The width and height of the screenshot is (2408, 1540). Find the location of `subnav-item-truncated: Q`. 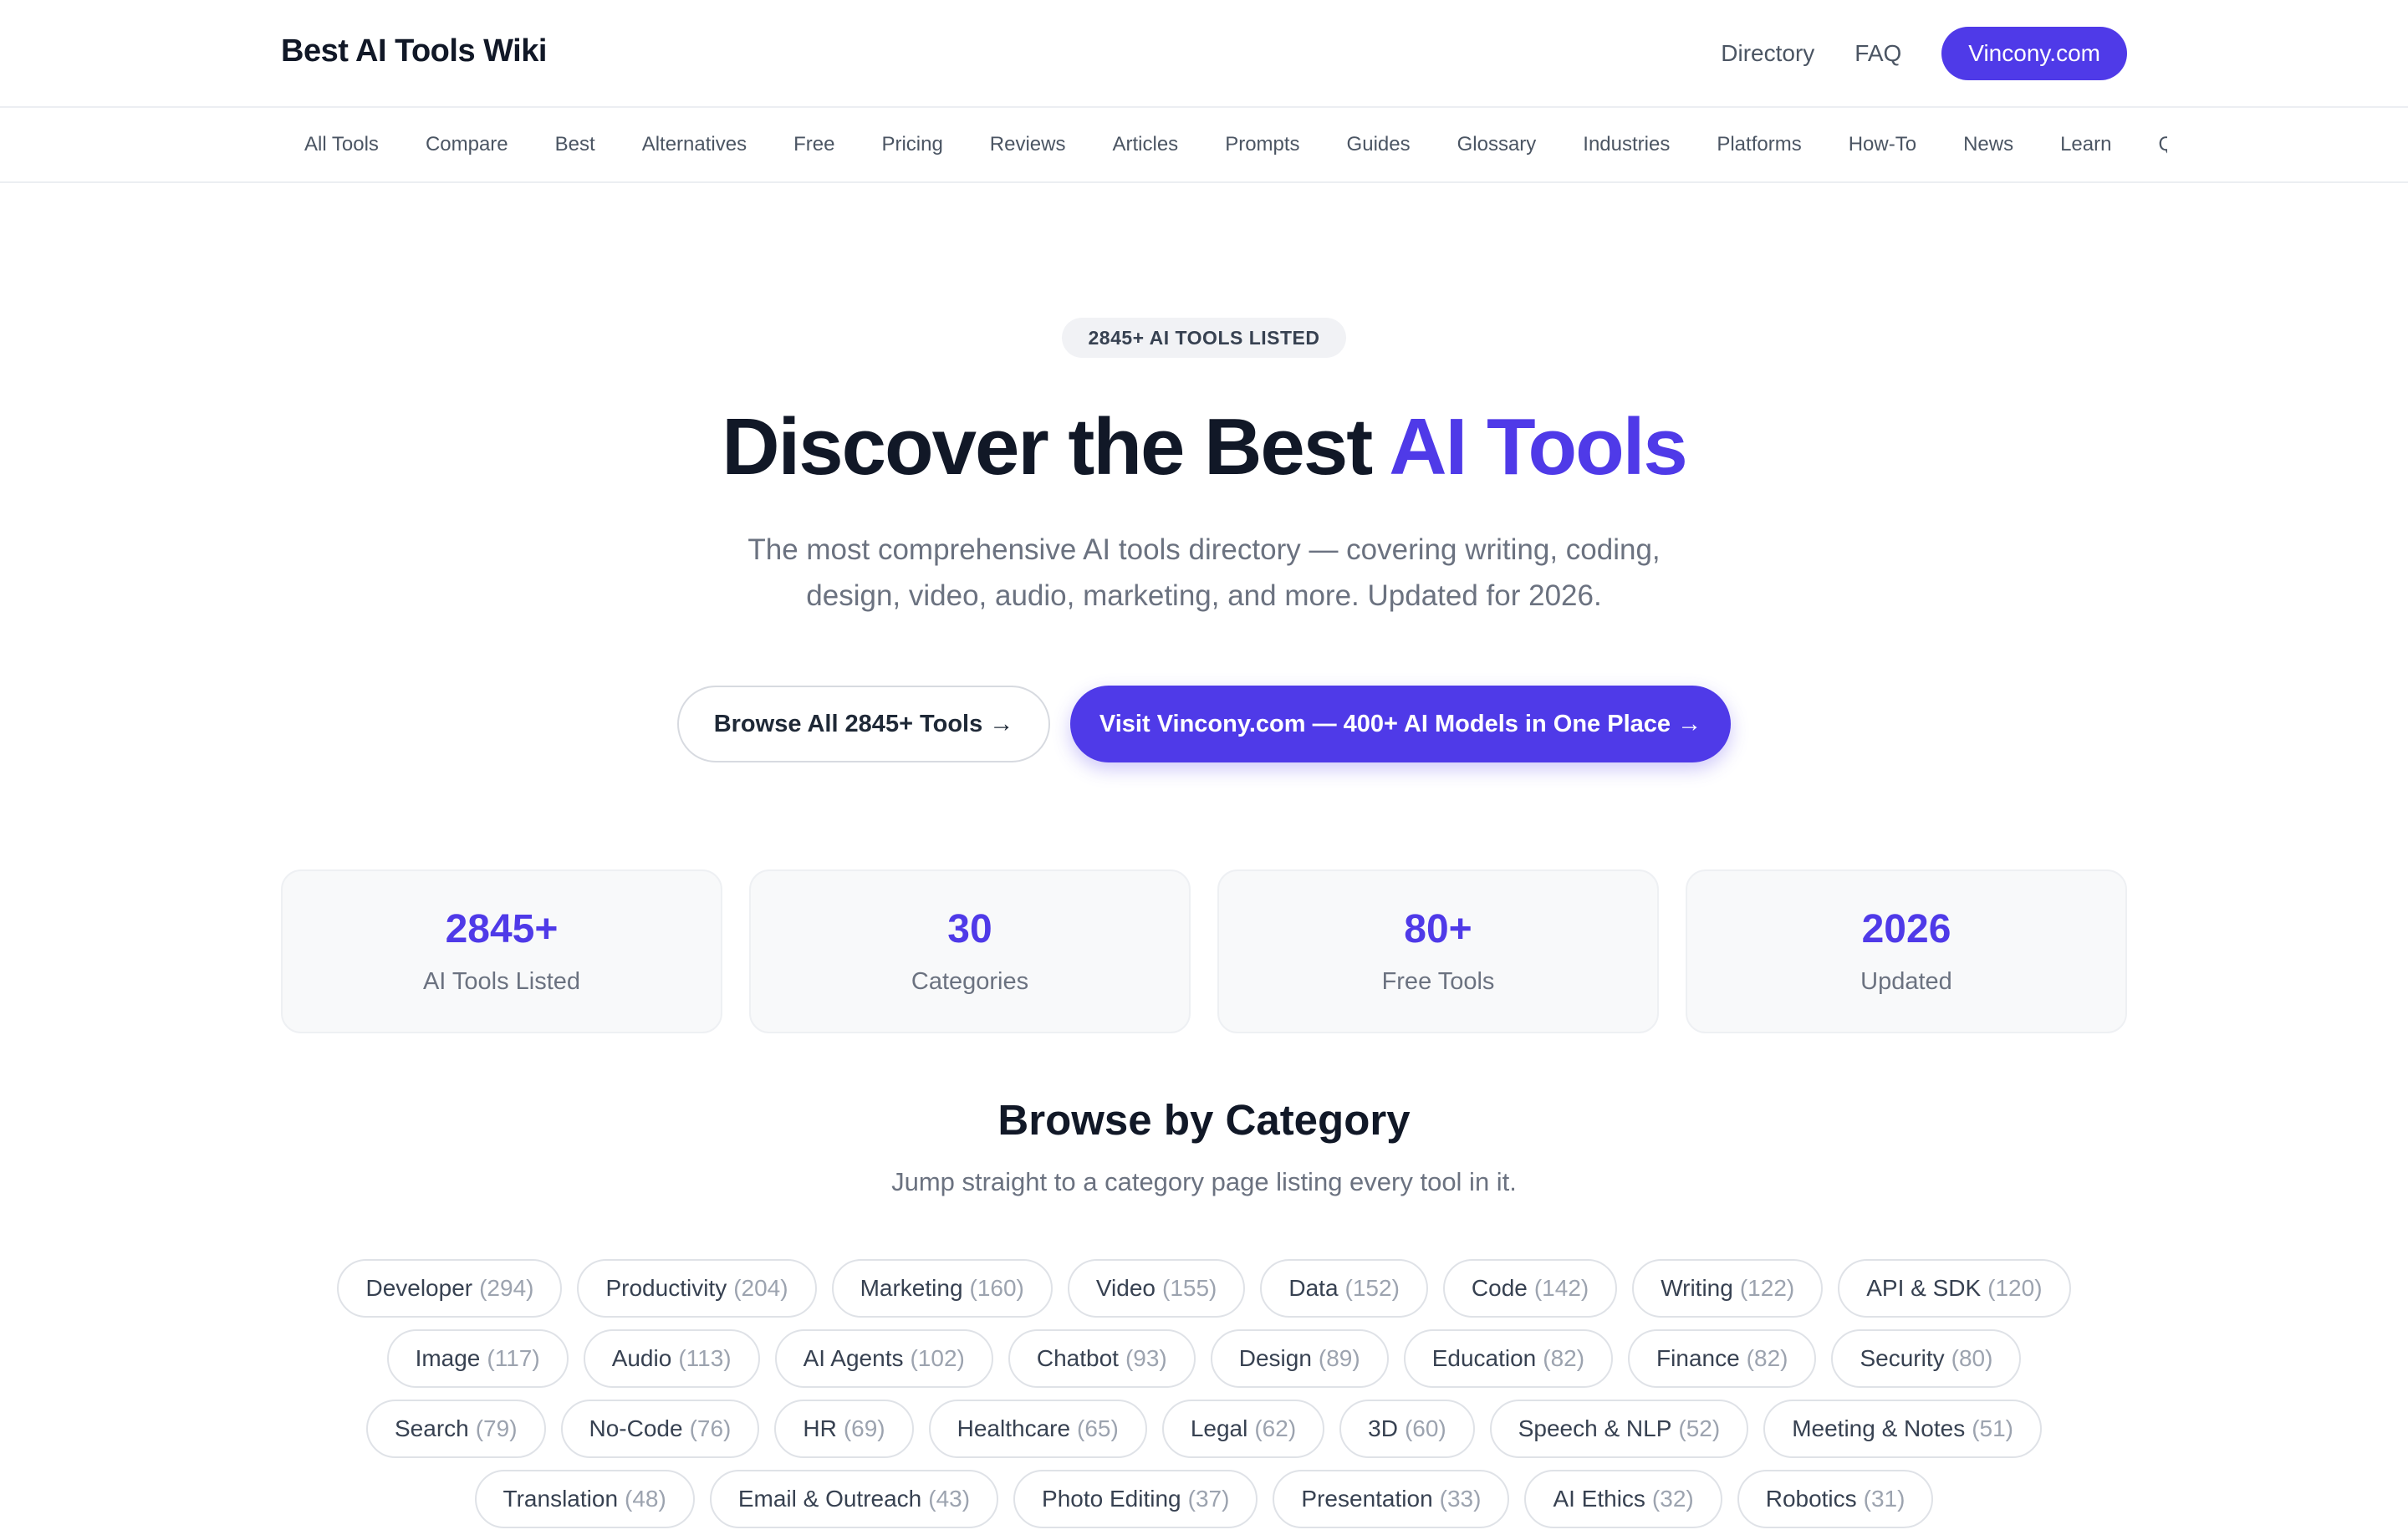

subnav-item-truncated: Q is located at coordinates (2151, 145).